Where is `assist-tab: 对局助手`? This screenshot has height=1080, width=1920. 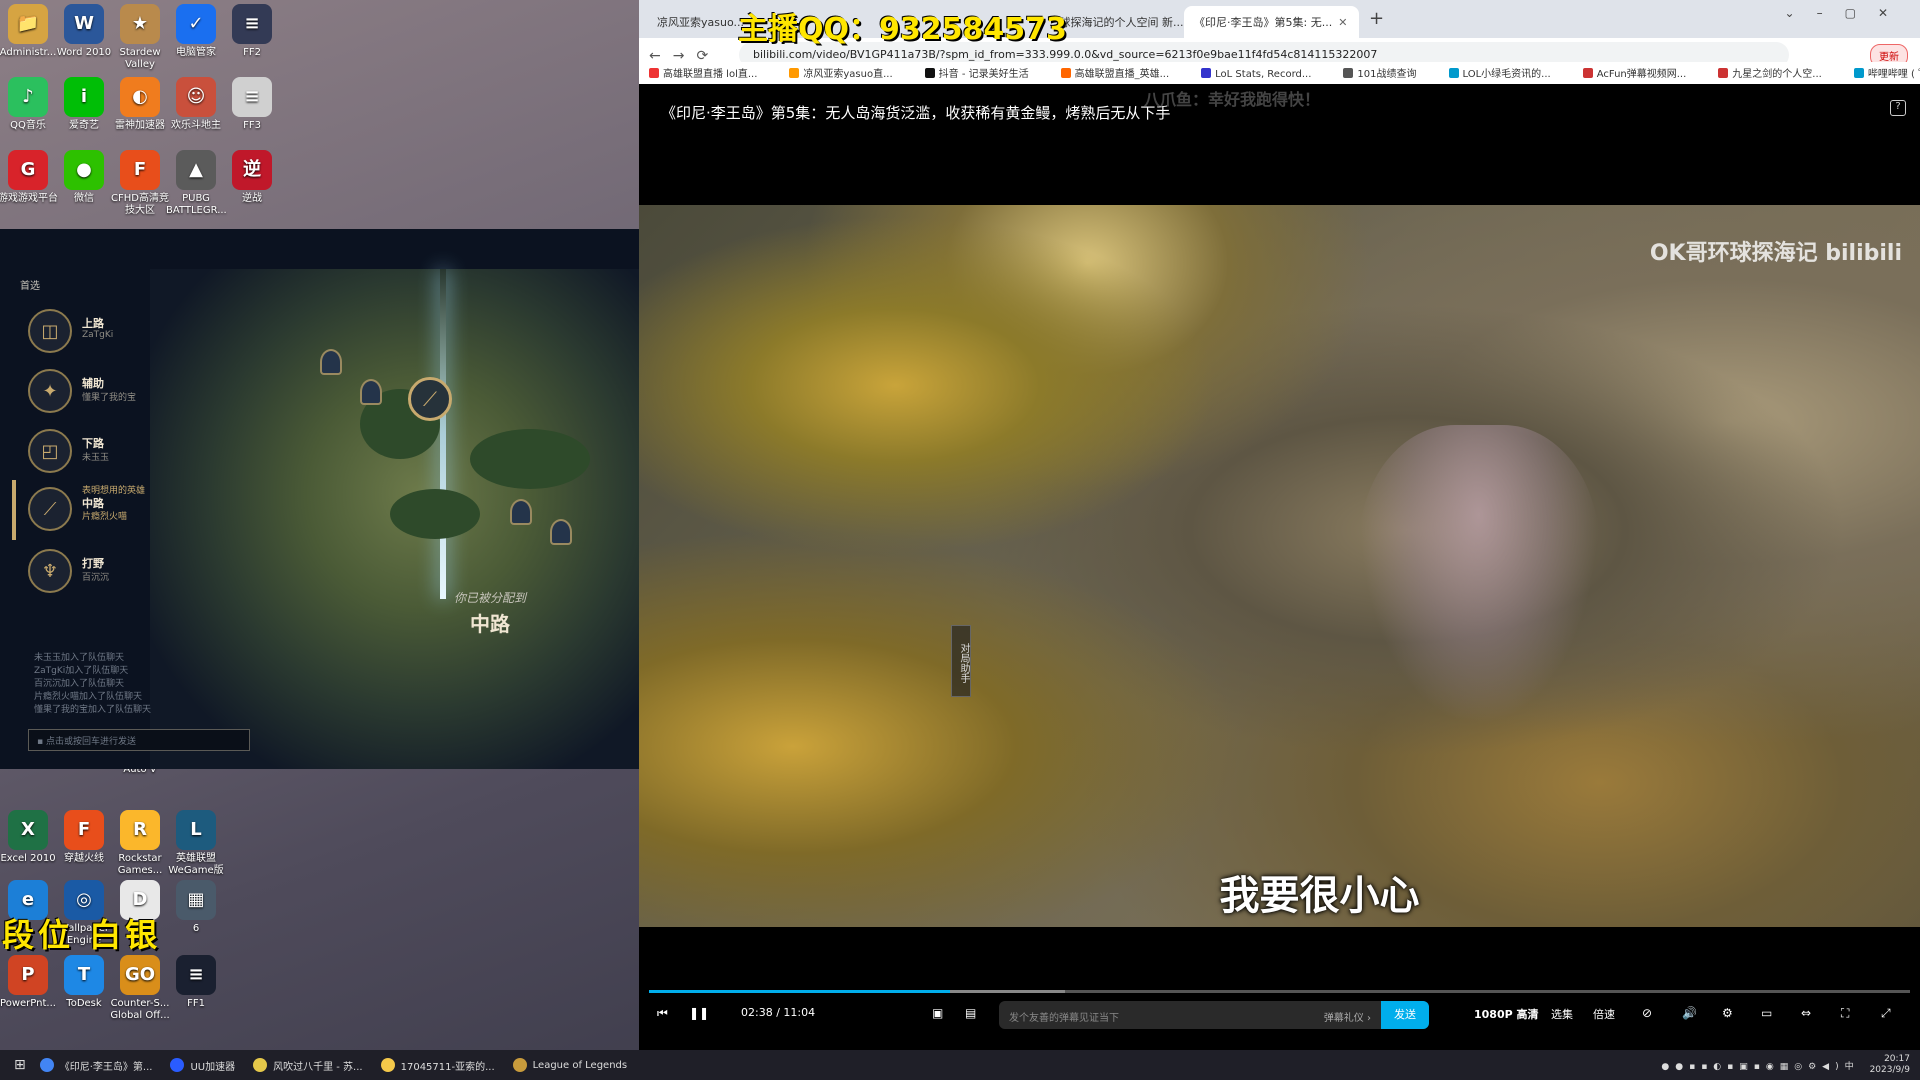 assist-tab: 对局助手 is located at coordinates (961, 661).